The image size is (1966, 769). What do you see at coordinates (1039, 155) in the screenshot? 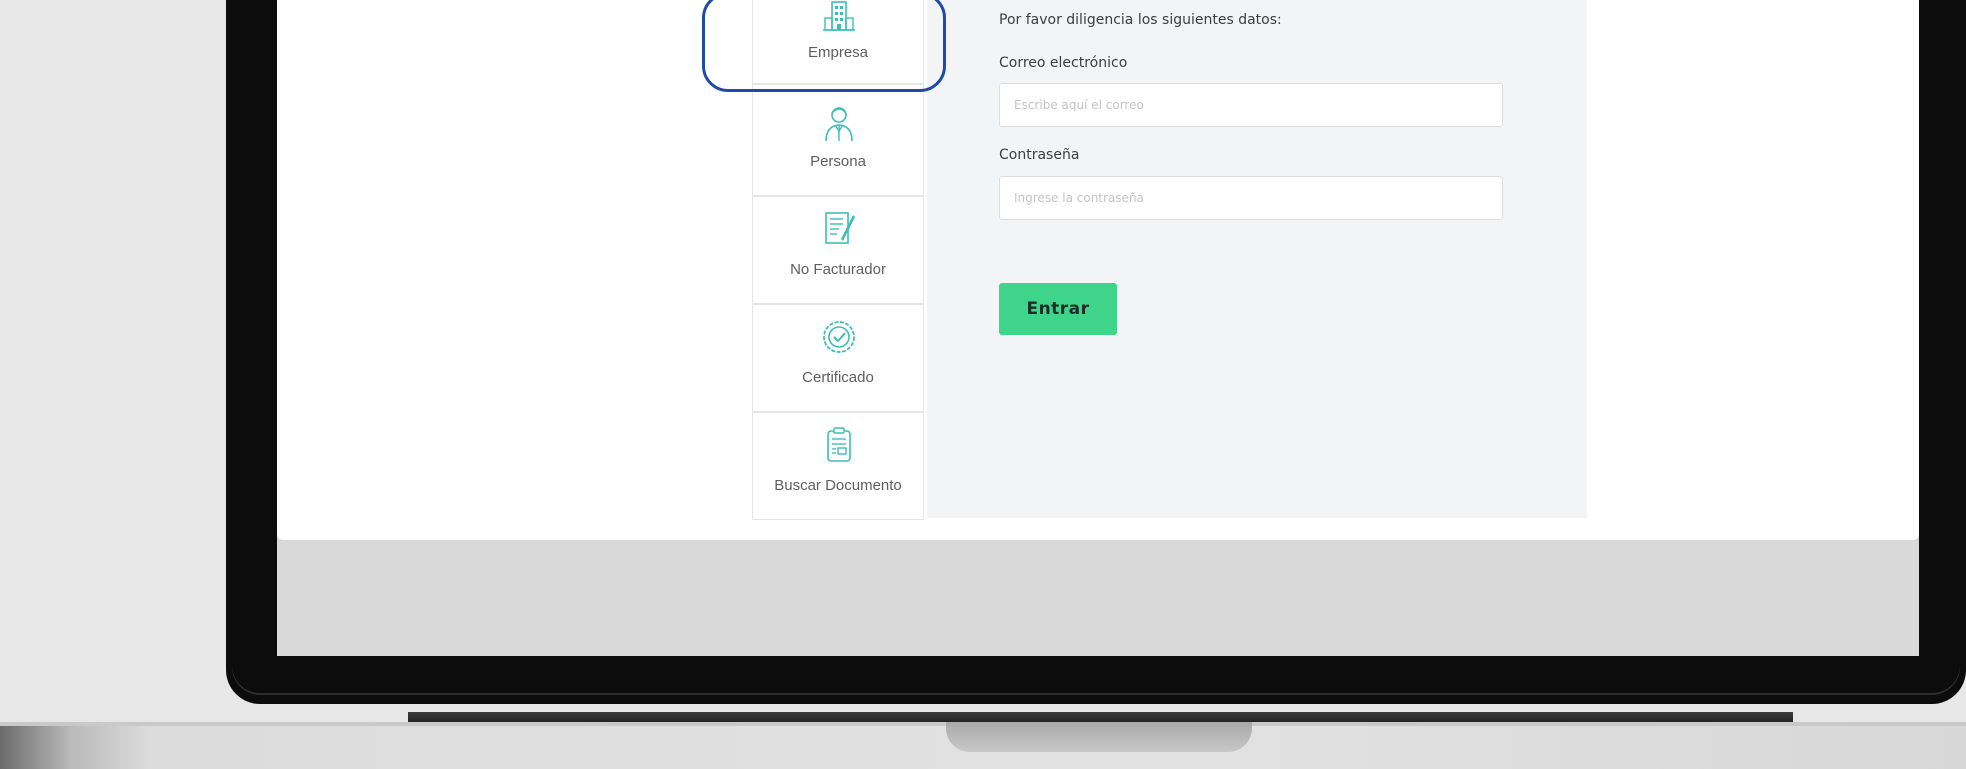
I see `password-label: Contraseña` at bounding box center [1039, 155].